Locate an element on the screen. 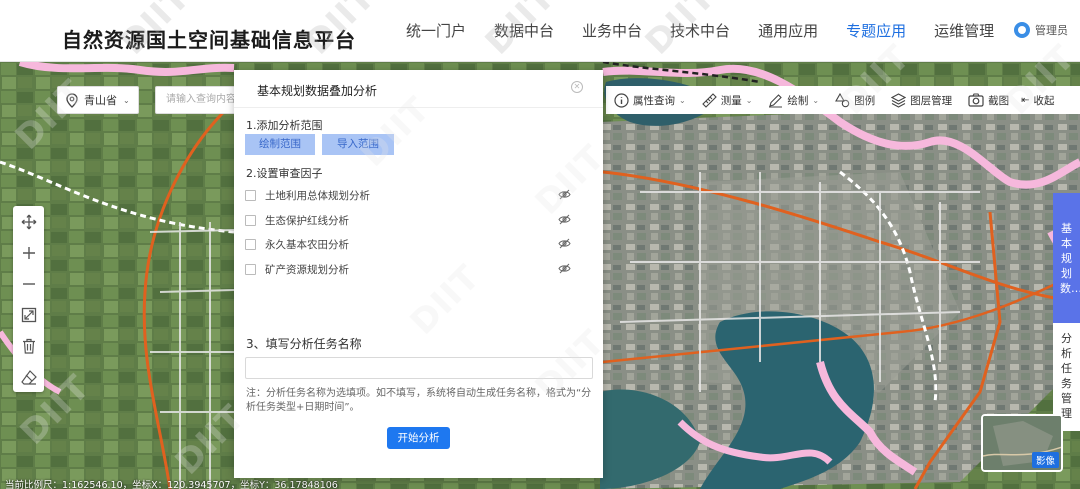 Image resolution: width=1080 pixels, height=489 pixels. measure-tool: 测量 ⌄ is located at coordinates (727, 100).